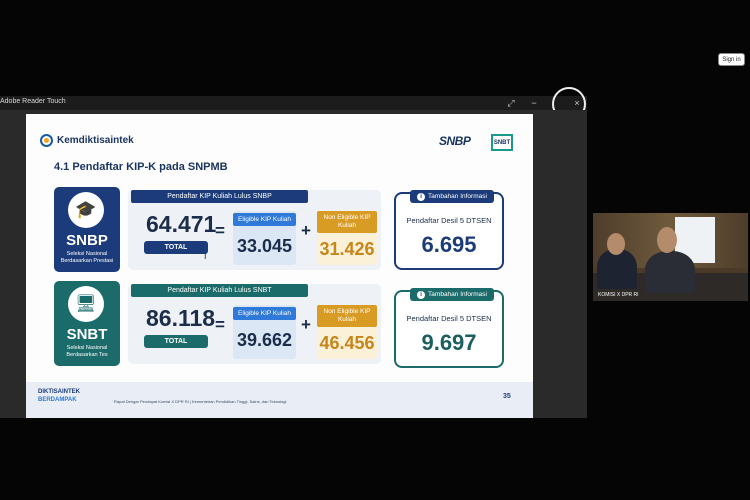  What do you see at coordinates (87, 323) in the screenshot?
I see `snbt-card: 🖥 SNBT Seleksi Nasional Berdasarkan Tes` at bounding box center [87, 323].